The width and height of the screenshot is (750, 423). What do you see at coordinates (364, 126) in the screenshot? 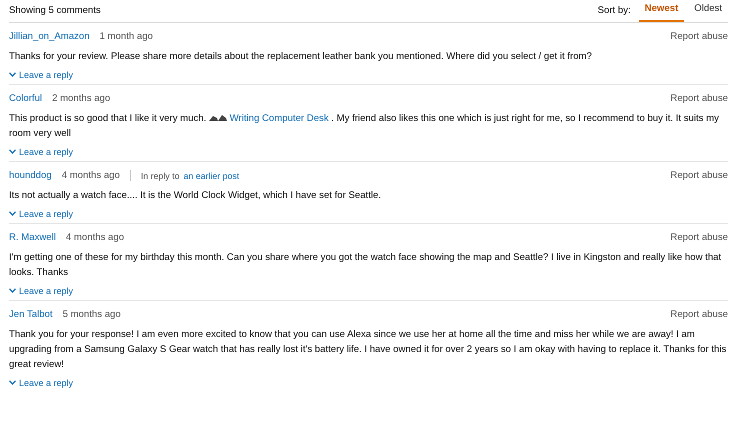
I see `comment-text: This product is so good that I like it very much. Writing Computer Desk . My friend also likes this one which is just right for me, so I recommend to buy it. It suits my room very well` at bounding box center [364, 126].